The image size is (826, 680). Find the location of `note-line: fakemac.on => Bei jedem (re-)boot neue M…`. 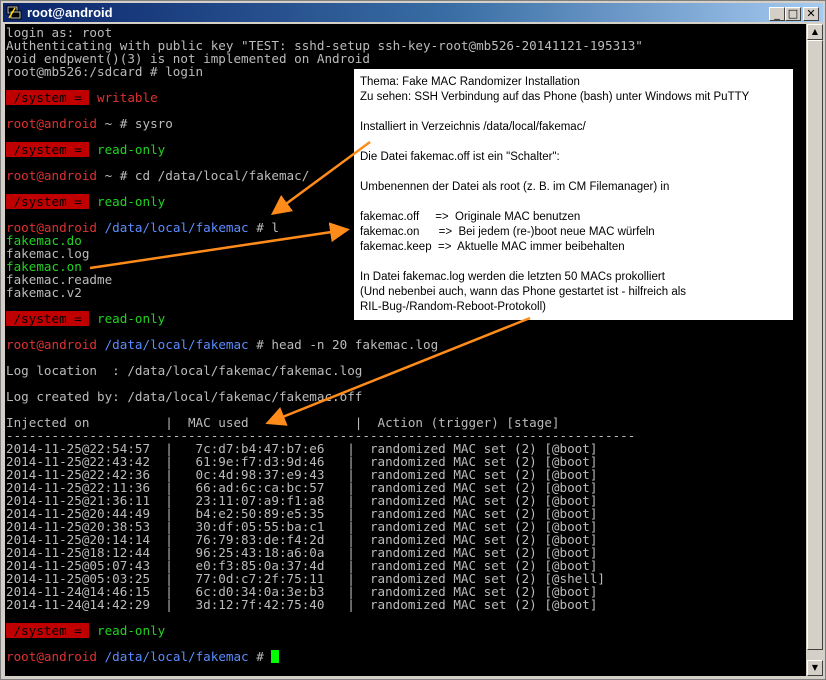

note-line: fakemac.on => Bei jedem (re-)boot neue M… is located at coordinates (507, 232).